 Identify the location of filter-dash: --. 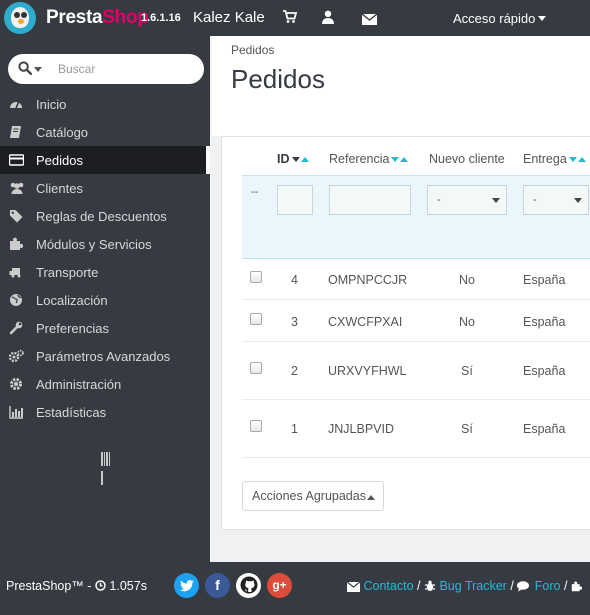
(255, 192).